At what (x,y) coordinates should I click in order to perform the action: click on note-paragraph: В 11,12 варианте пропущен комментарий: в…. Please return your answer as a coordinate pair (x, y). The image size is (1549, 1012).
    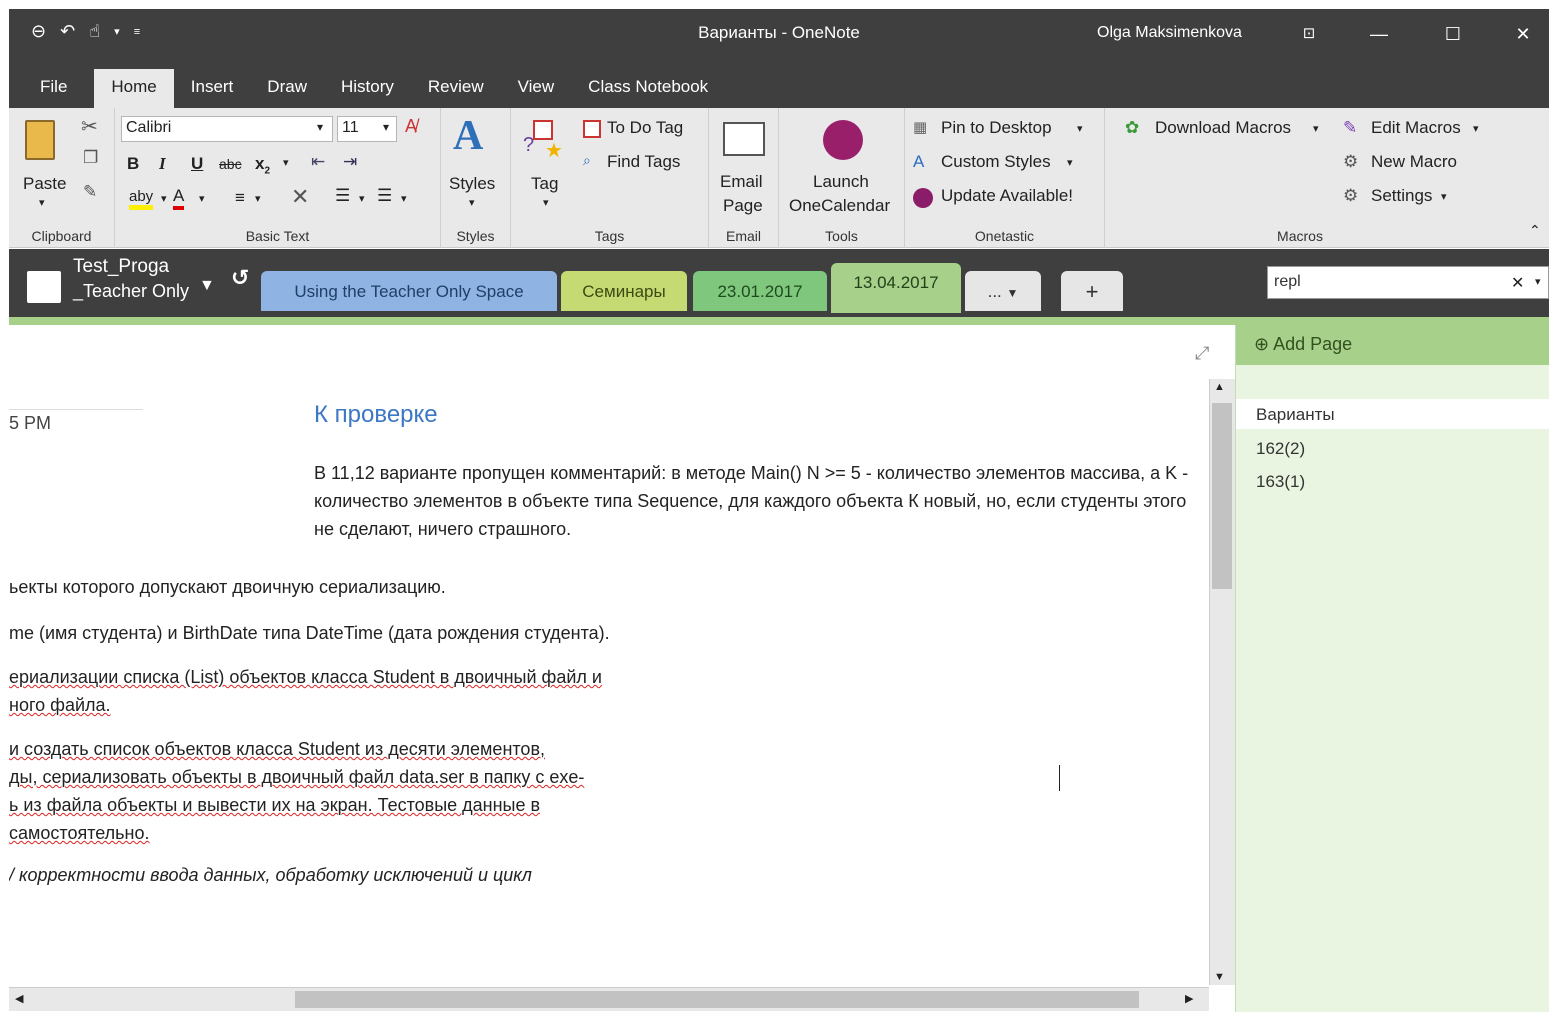
    Looking at the image, I should click on (759, 501).